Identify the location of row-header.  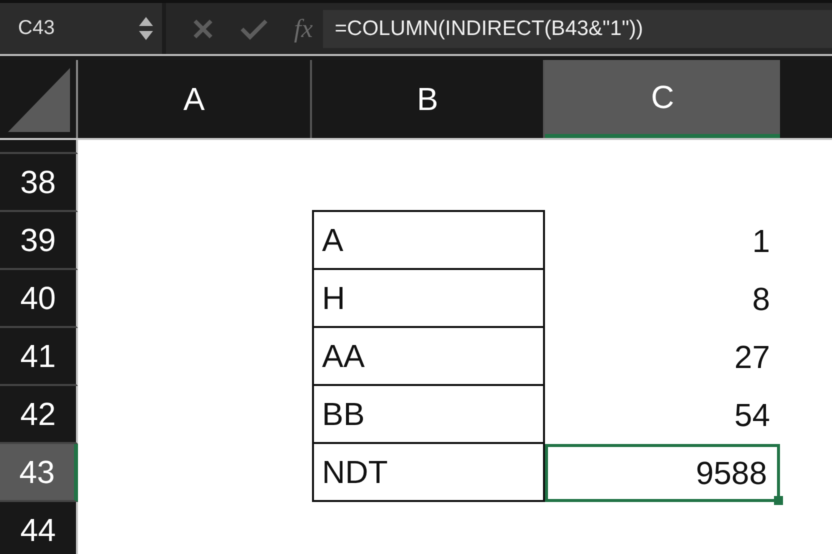
(39, 147).